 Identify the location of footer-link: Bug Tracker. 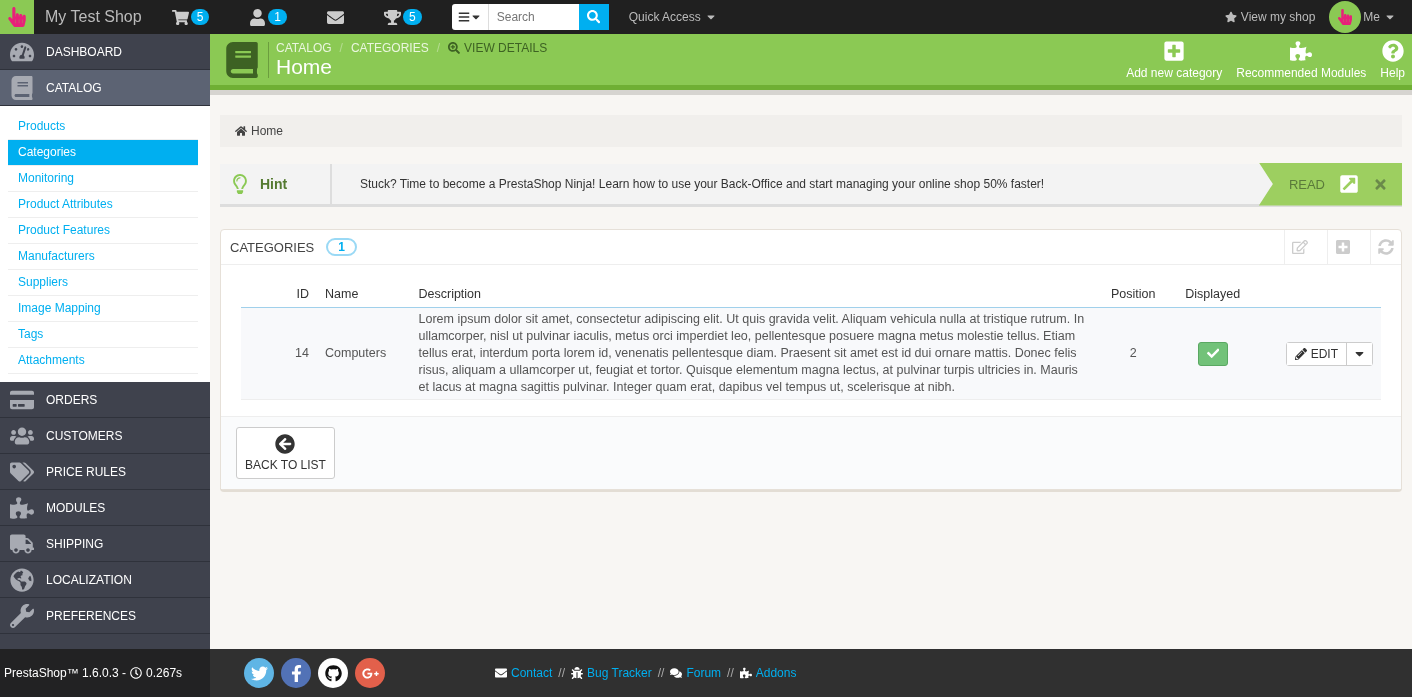
(611, 673).